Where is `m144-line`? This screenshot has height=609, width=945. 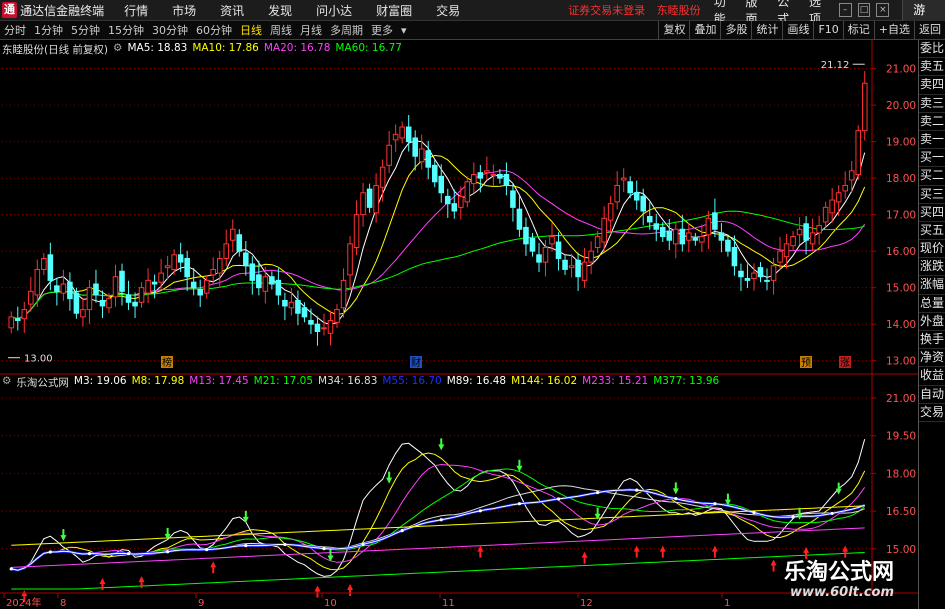 m144-line is located at coordinates (438, 525).